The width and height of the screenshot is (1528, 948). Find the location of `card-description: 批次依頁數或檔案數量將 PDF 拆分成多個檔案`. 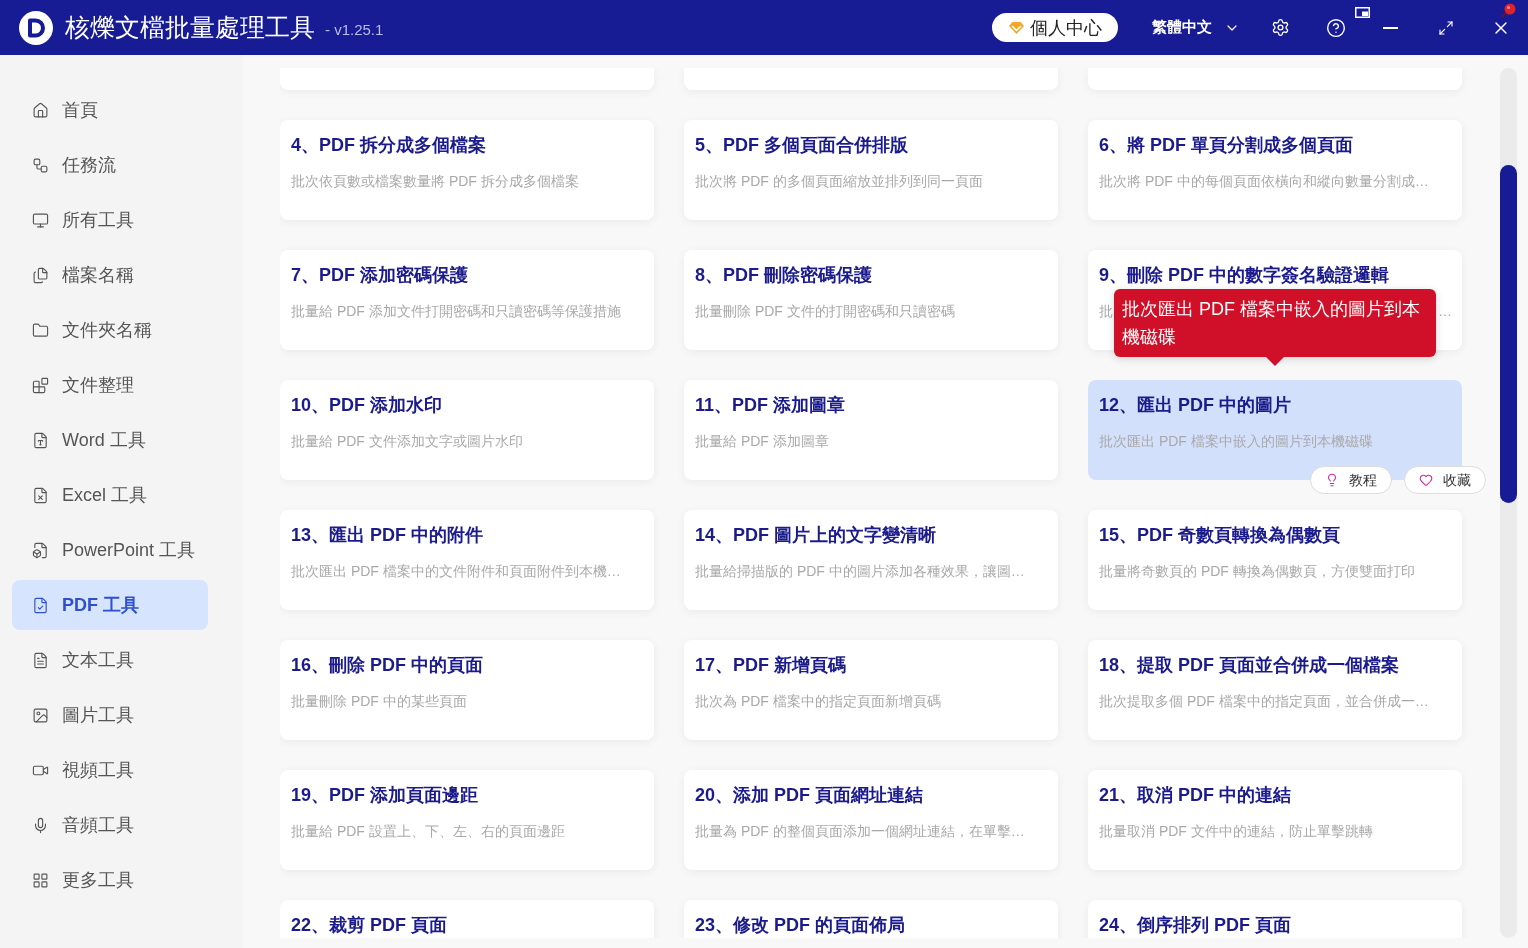

card-description: 批次依頁數或檔案數量將 PDF 拆分成多個檔案 is located at coordinates (435, 181).